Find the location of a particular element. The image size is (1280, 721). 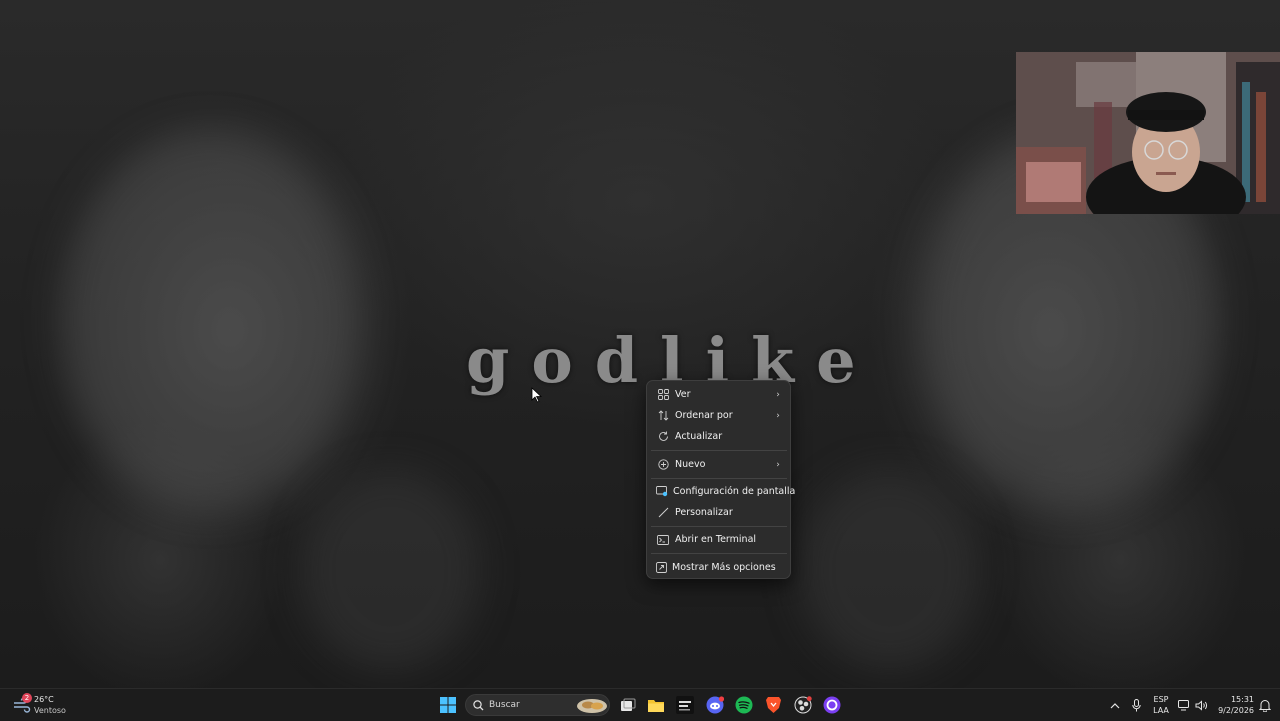

weather-badge: 2 is located at coordinates (27, 698).